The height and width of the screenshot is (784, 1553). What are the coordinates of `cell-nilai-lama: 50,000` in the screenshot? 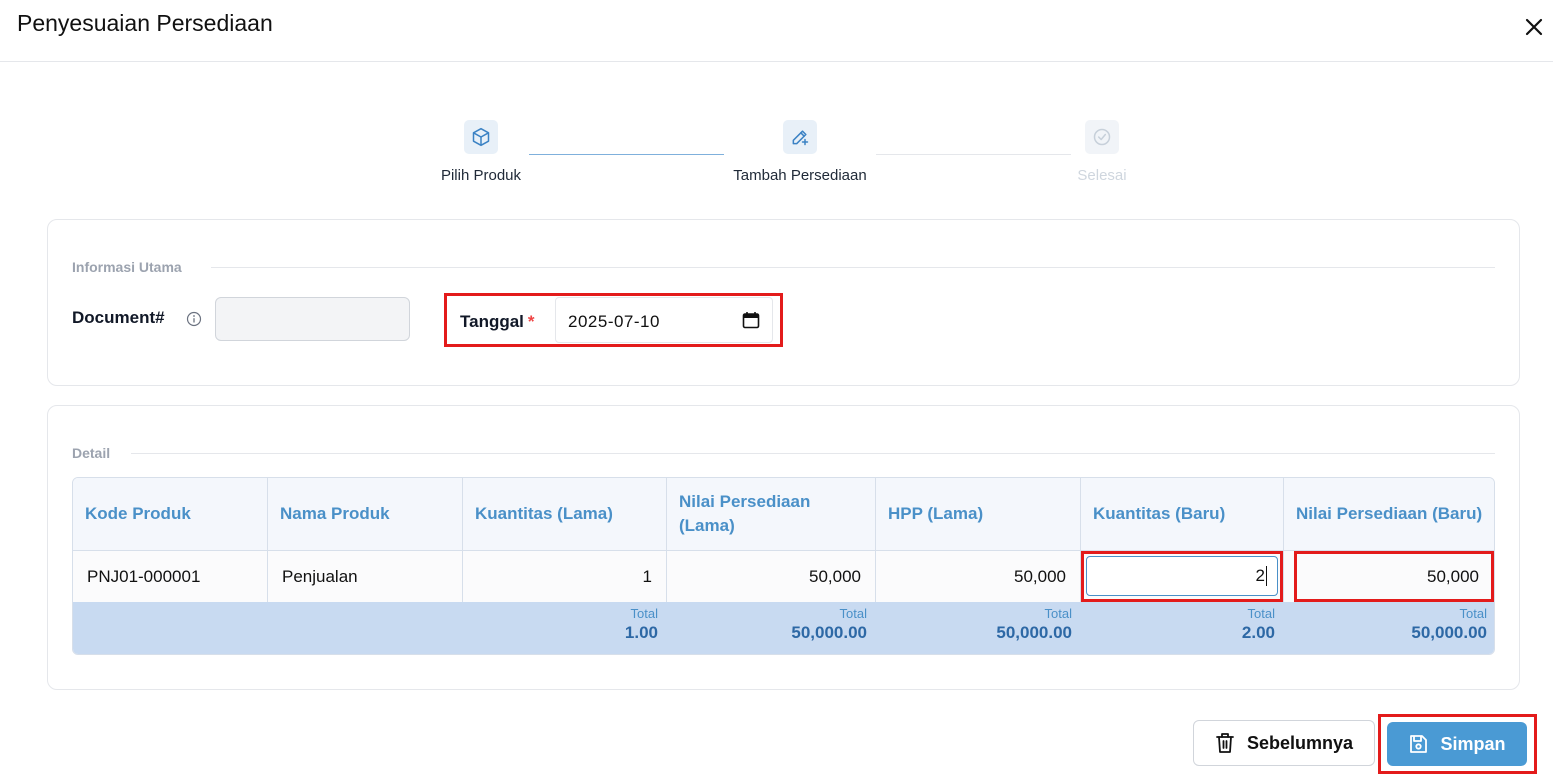 It's located at (771, 576).